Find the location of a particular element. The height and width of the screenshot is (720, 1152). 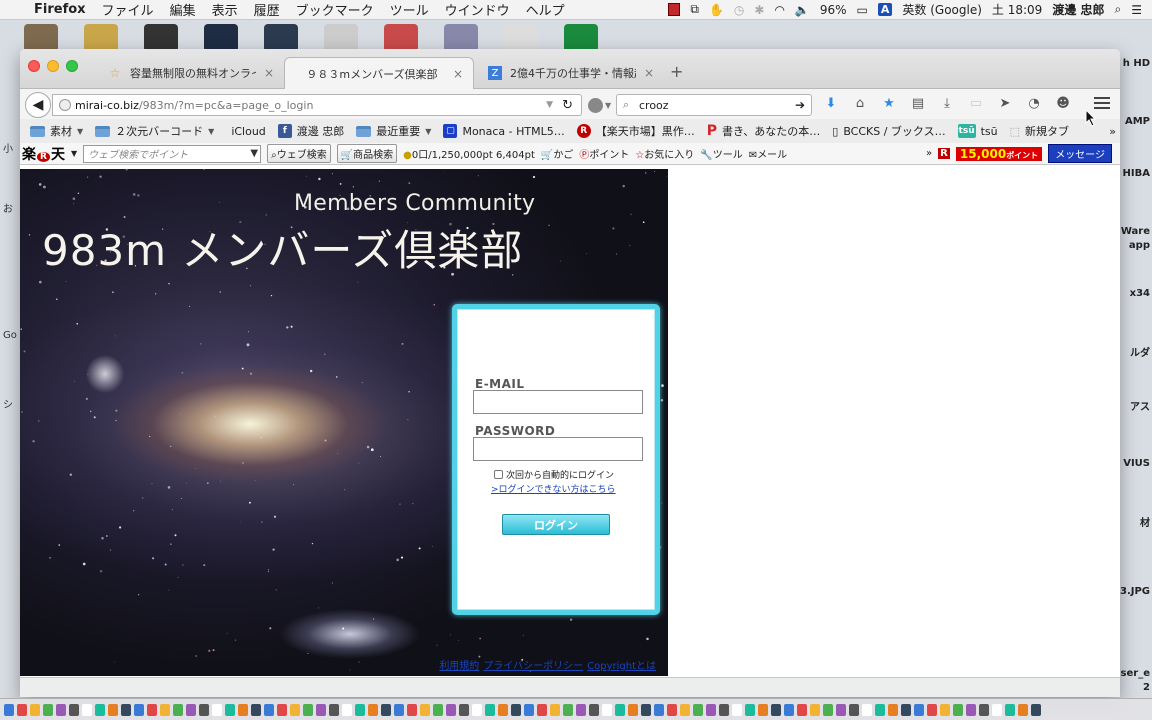

input-method-icon: A is located at coordinates (885, 9).